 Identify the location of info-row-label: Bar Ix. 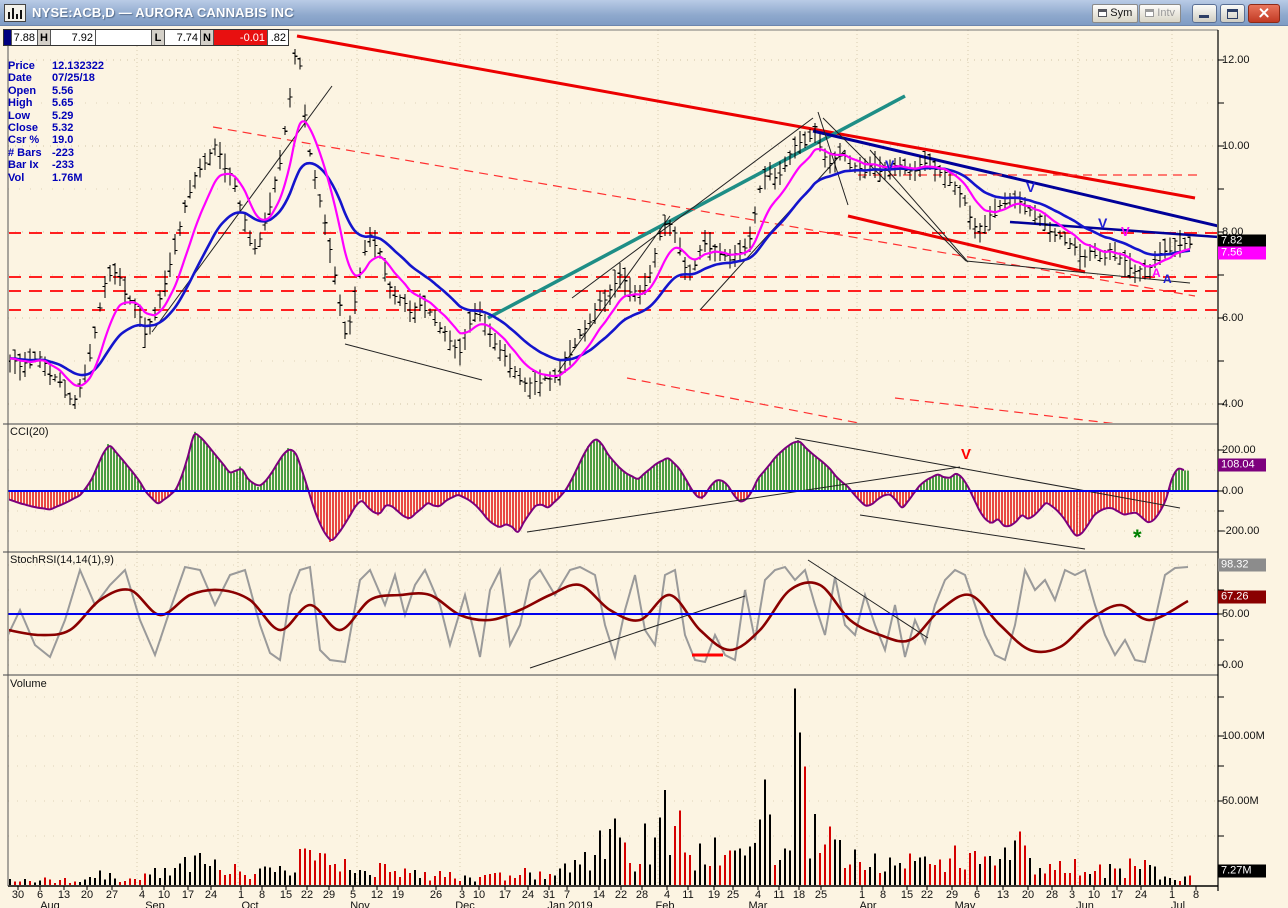
(23, 165).